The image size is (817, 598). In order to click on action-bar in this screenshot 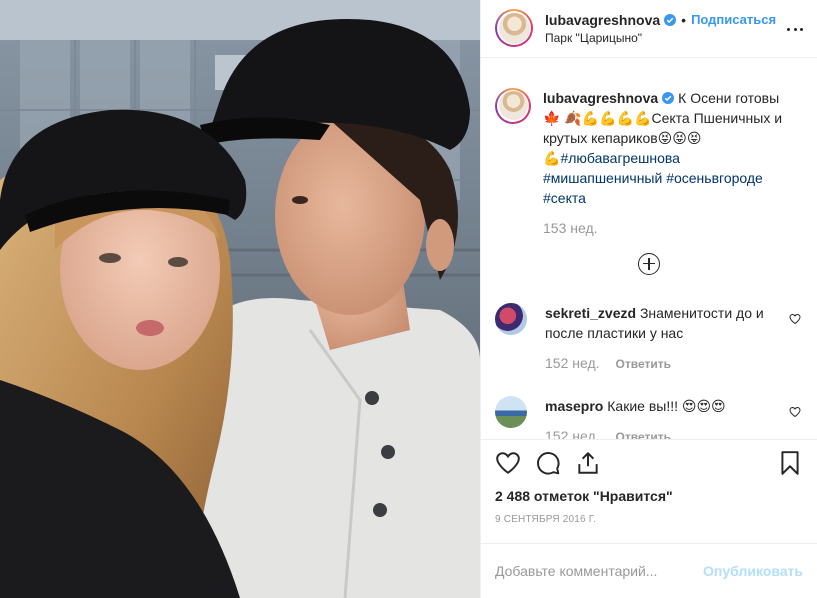, I will do `click(649, 462)`.